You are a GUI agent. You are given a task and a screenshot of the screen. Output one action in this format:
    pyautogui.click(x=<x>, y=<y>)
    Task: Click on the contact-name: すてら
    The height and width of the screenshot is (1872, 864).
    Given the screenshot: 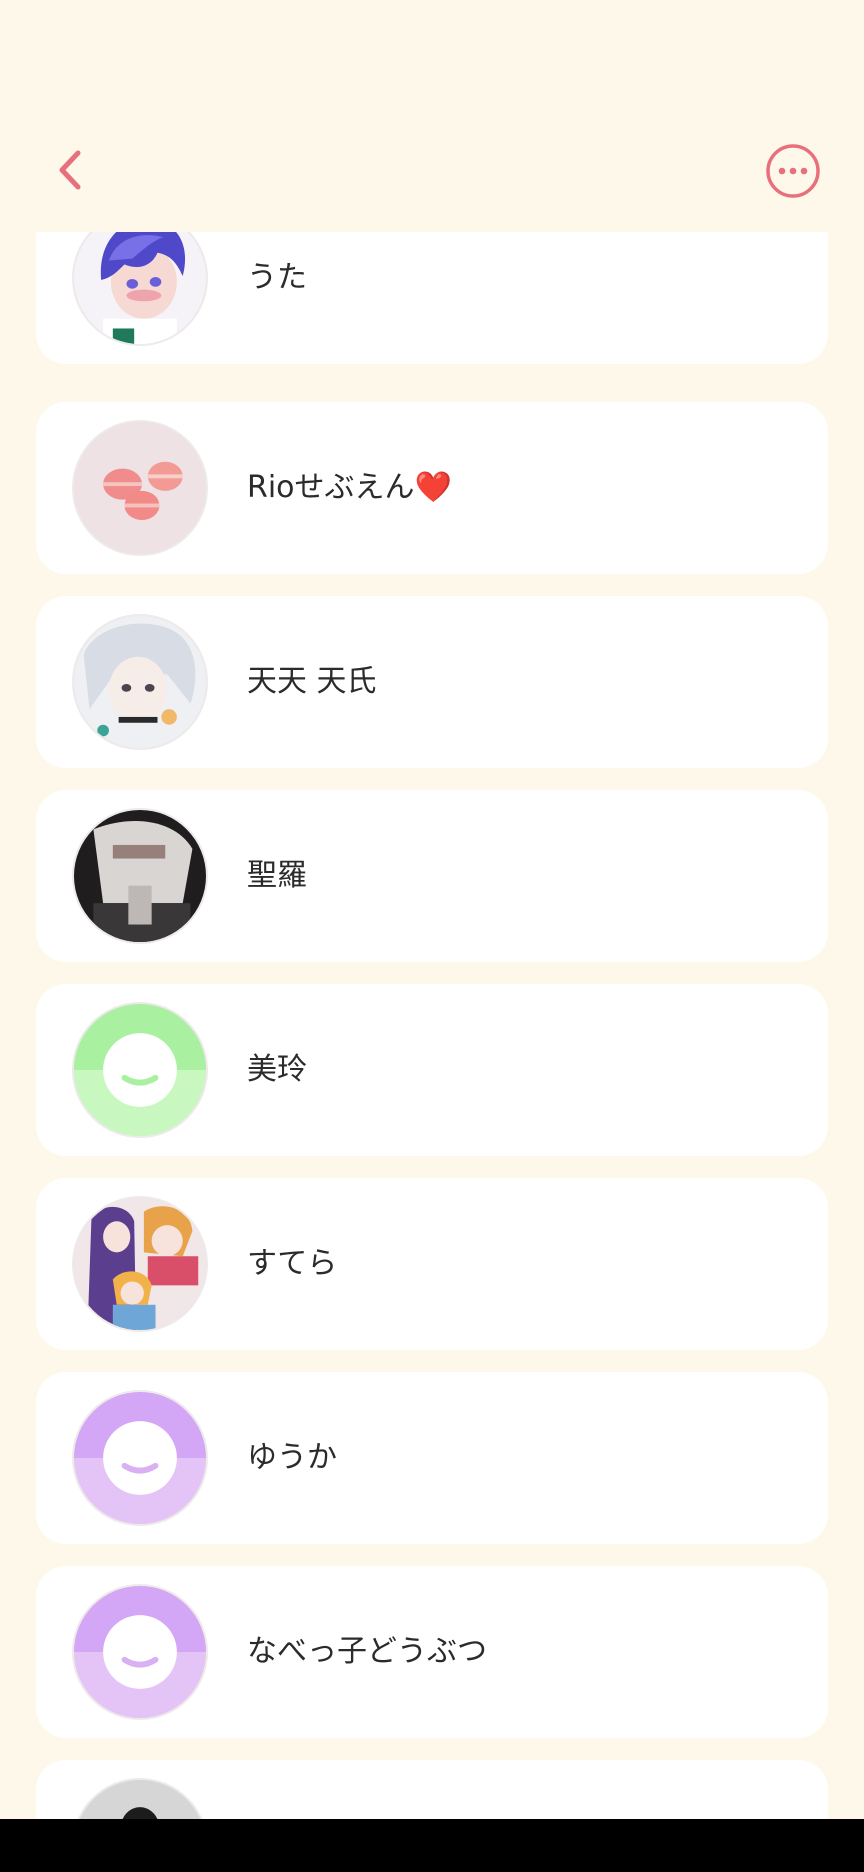 What is the action you would take?
    pyautogui.click(x=292, y=1263)
    